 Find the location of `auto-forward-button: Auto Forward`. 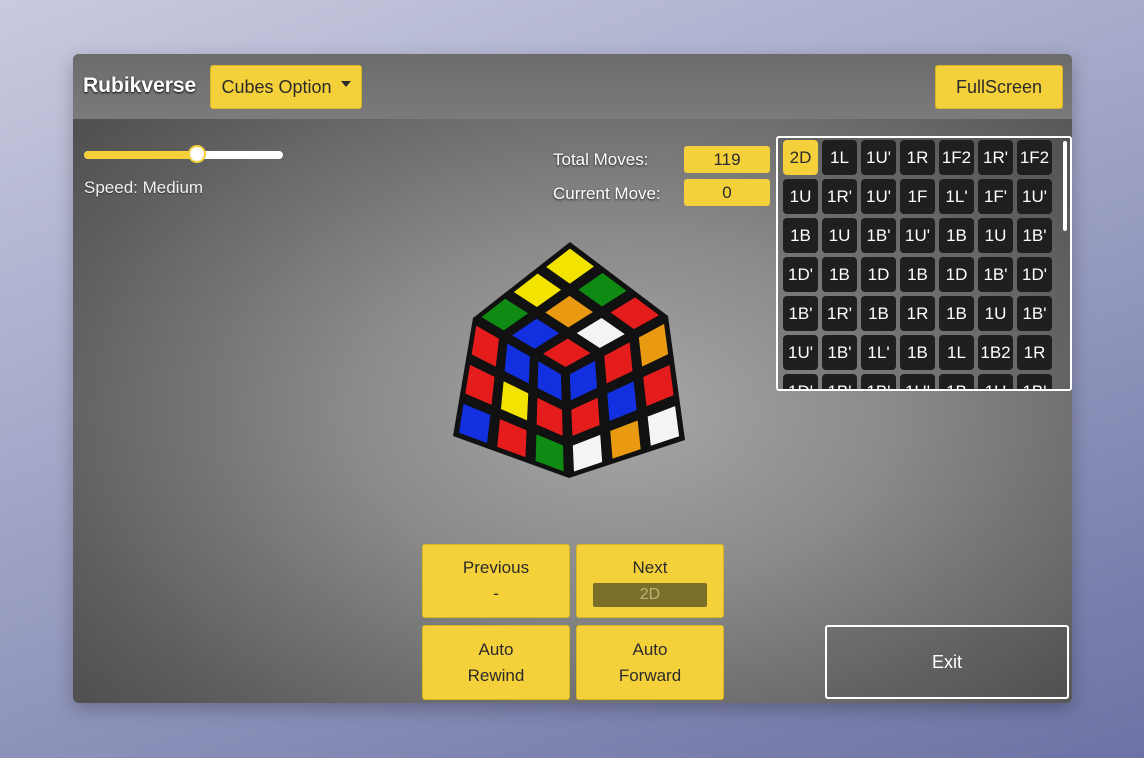

auto-forward-button: Auto Forward is located at coordinates (650, 662).